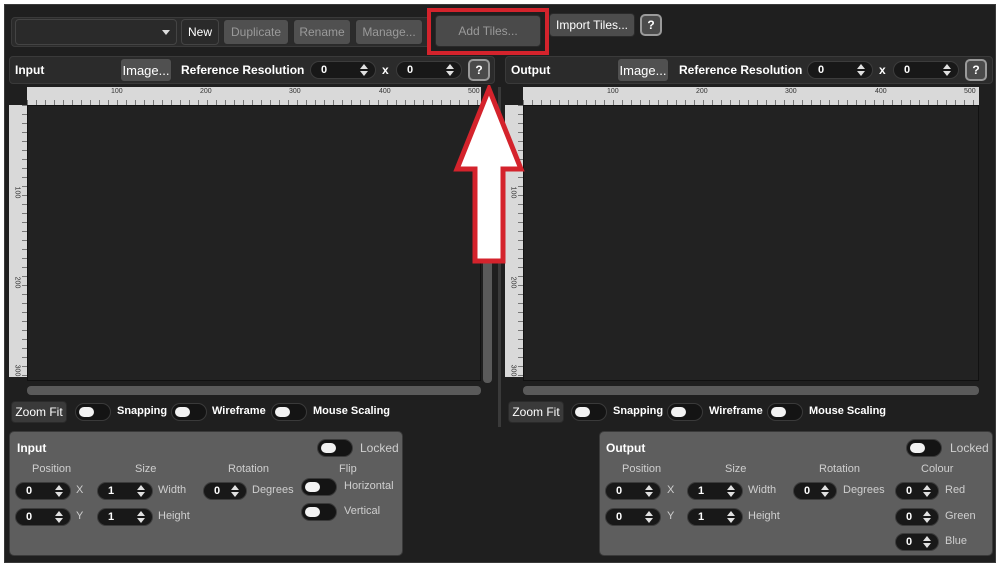 This screenshot has width=1000, height=567. What do you see at coordinates (976, 70) in the screenshot?
I see `output-help-icon: ?` at bounding box center [976, 70].